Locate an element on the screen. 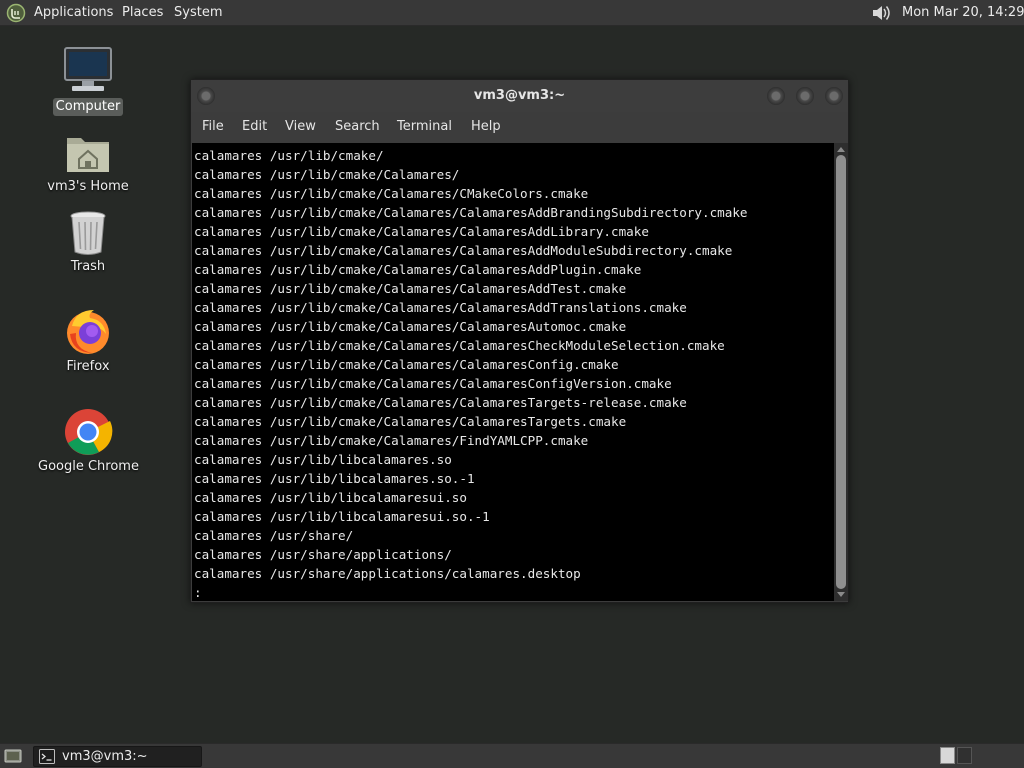 Image resolution: width=1024 pixels, height=768 pixels. close-icon is located at coordinates (834, 96).